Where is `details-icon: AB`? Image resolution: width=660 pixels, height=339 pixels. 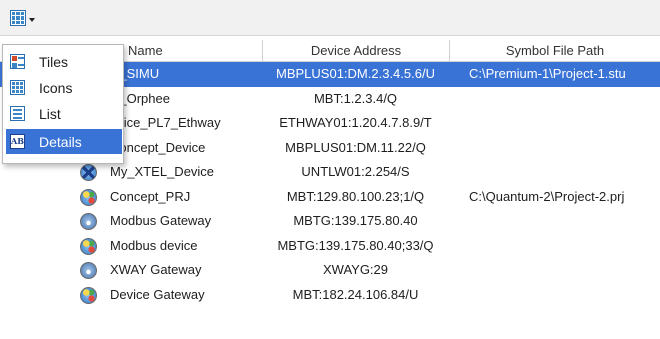
details-icon: AB is located at coordinates (17, 141).